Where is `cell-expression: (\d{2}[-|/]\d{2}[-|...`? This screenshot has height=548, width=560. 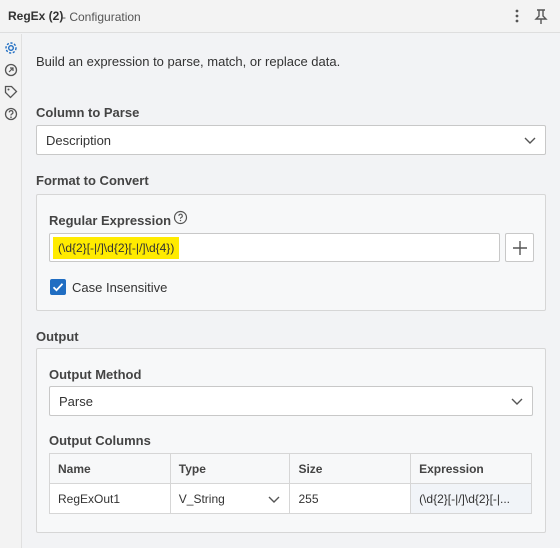
cell-expression: (\d{2}[-|/]\d{2}[-|... is located at coordinates (471, 498).